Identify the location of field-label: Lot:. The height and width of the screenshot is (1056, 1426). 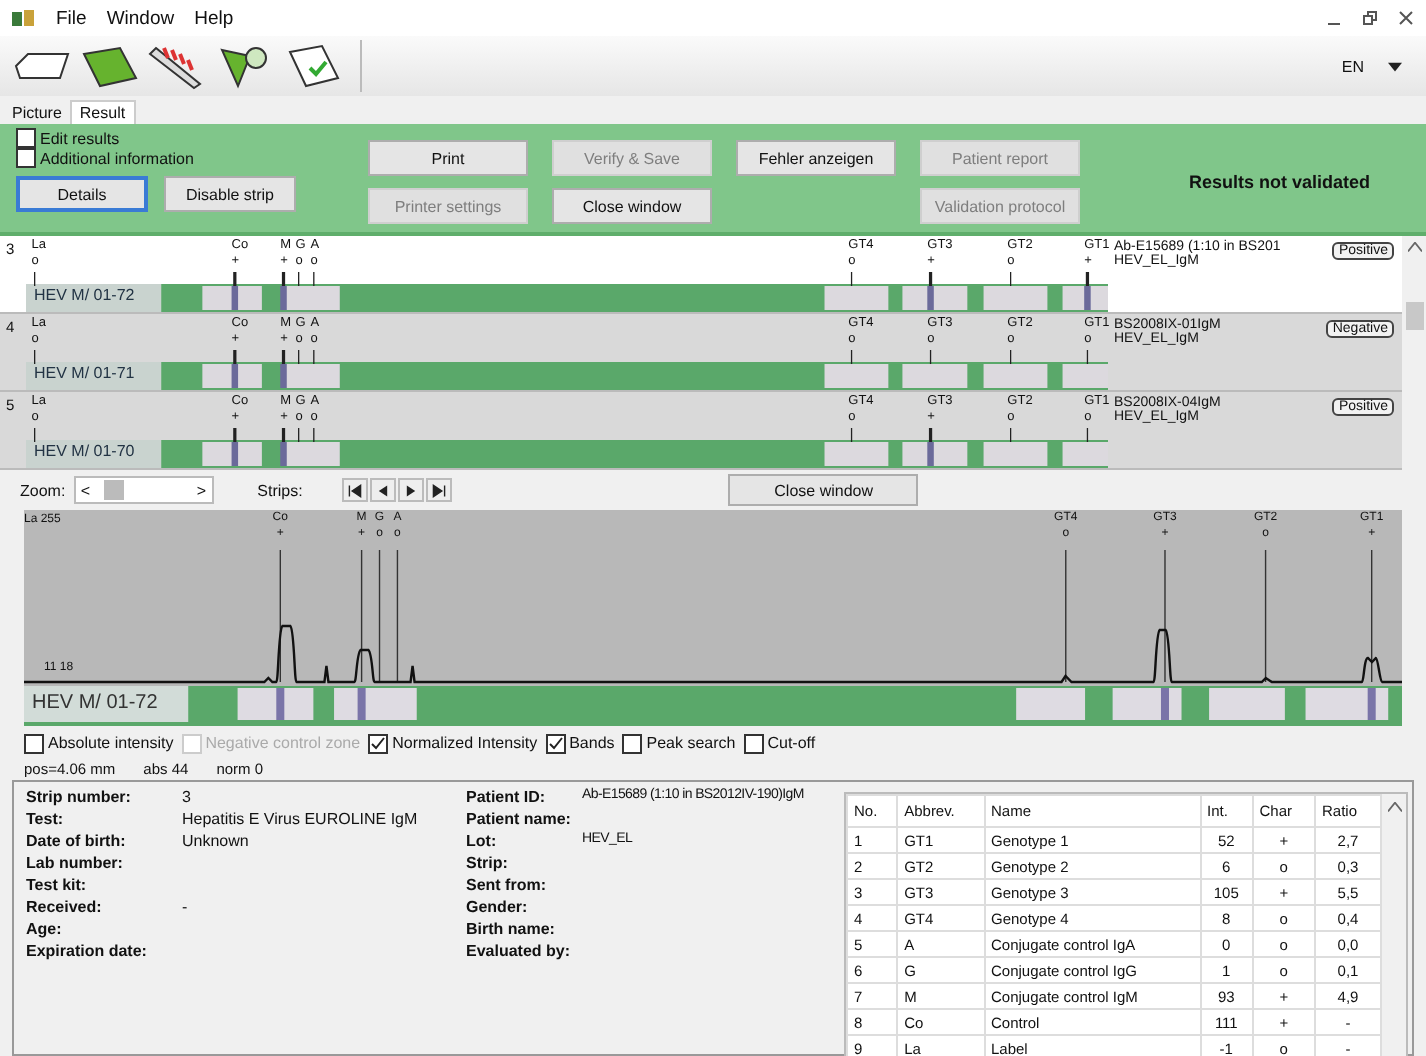
(482, 843).